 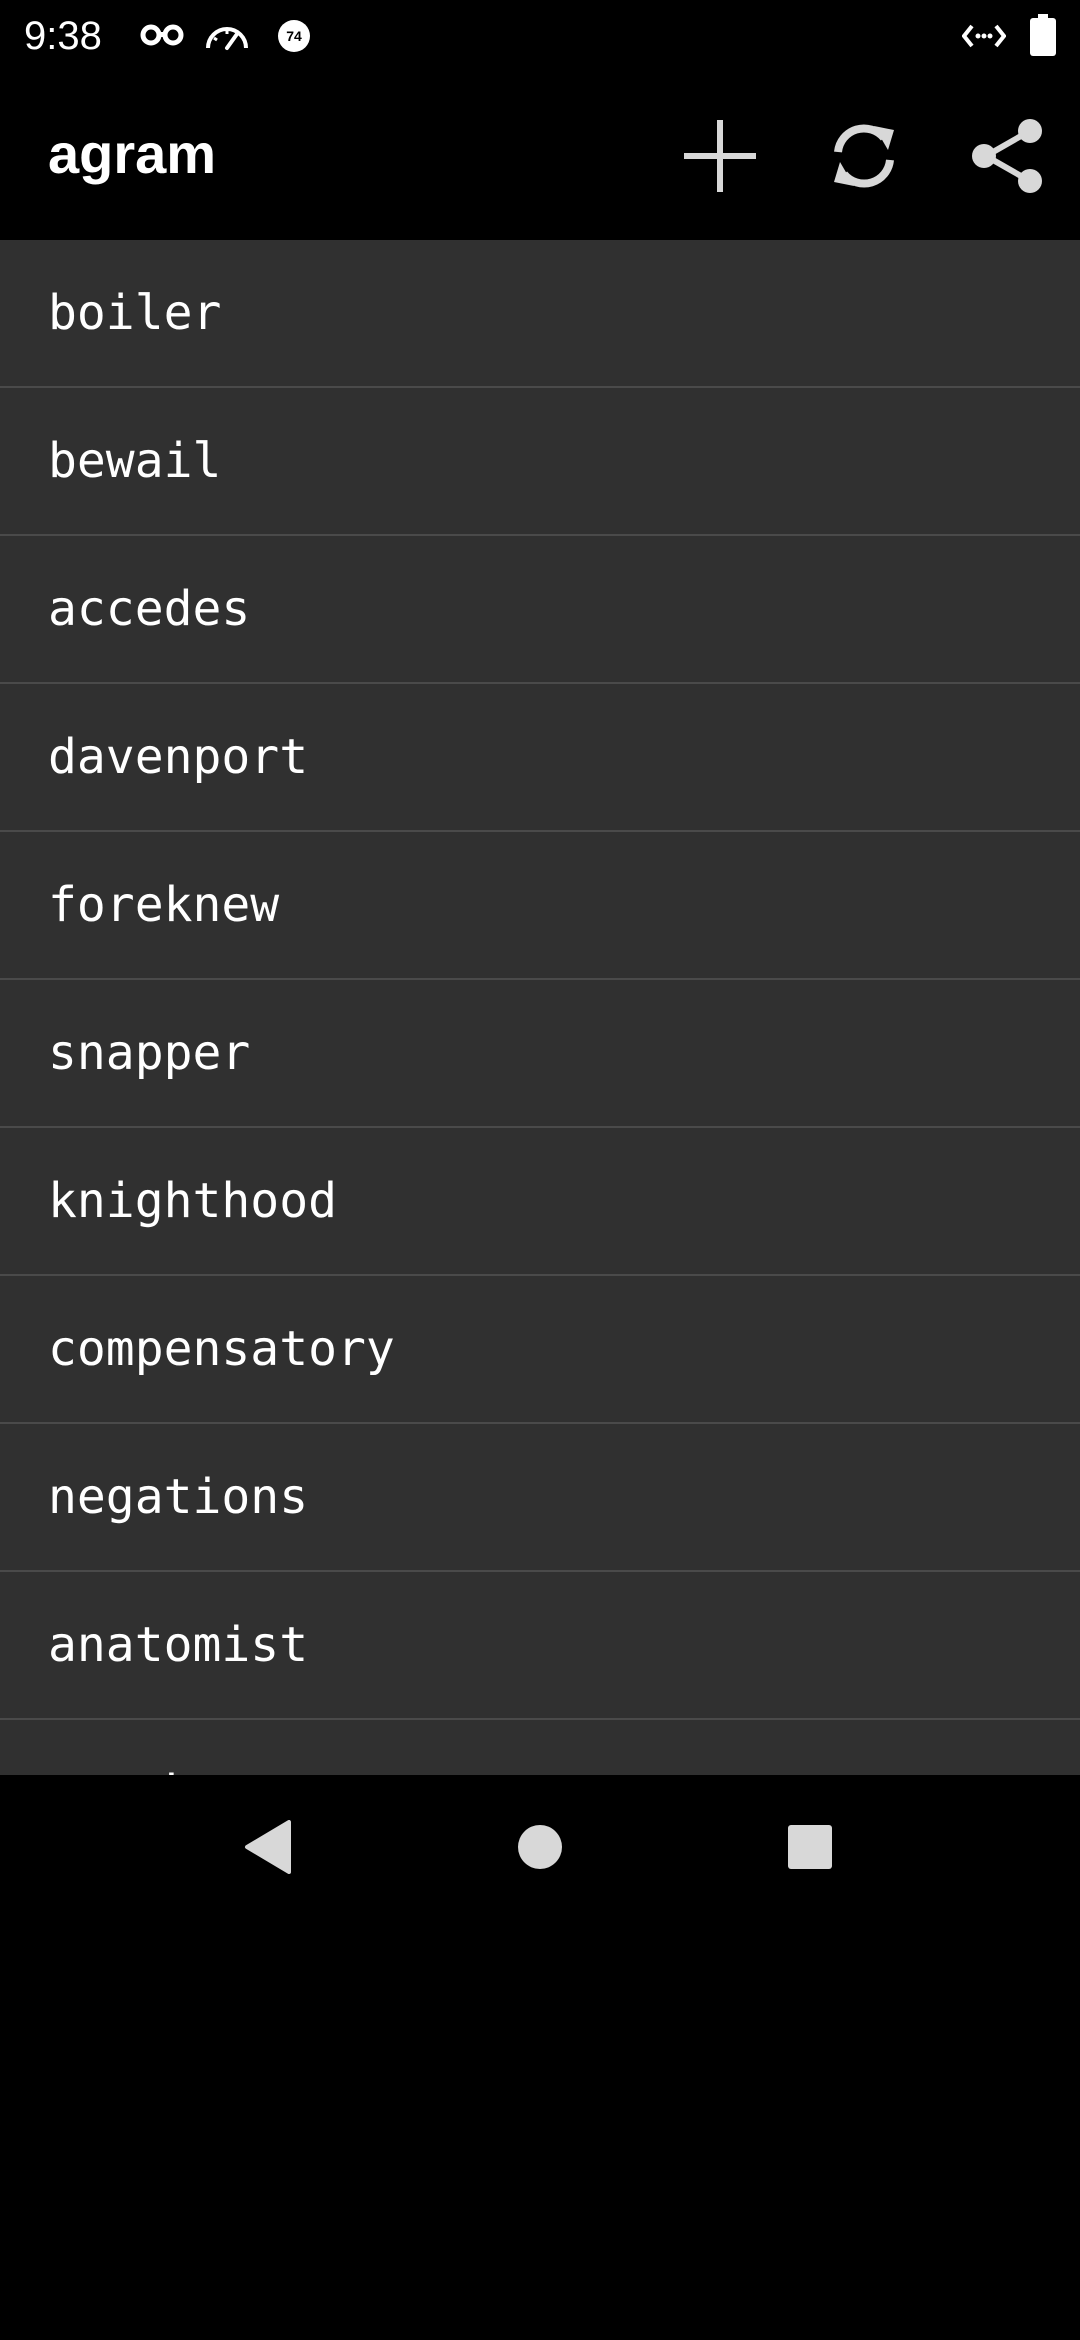 I want to click on app-title: agram, so click(x=132, y=153).